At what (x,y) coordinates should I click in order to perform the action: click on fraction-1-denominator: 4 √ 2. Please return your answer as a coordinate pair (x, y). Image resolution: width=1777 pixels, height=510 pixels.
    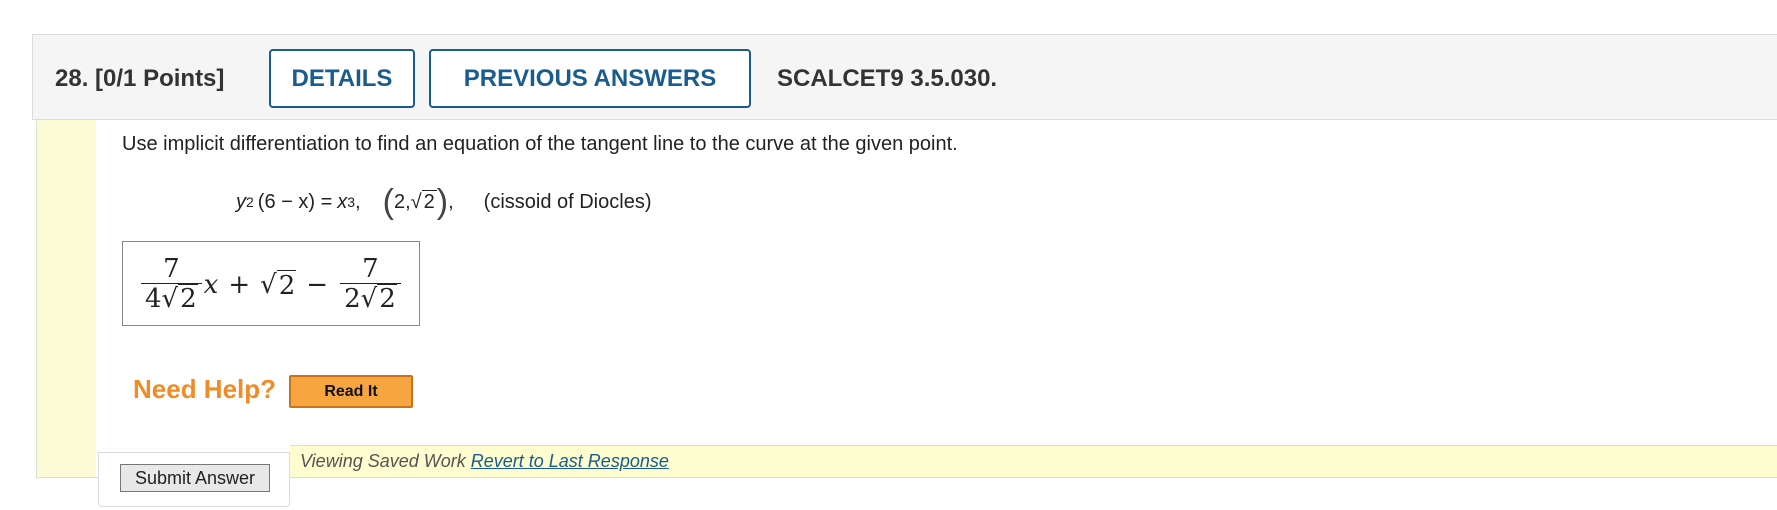
    Looking at the image, I should click on (171, 299).